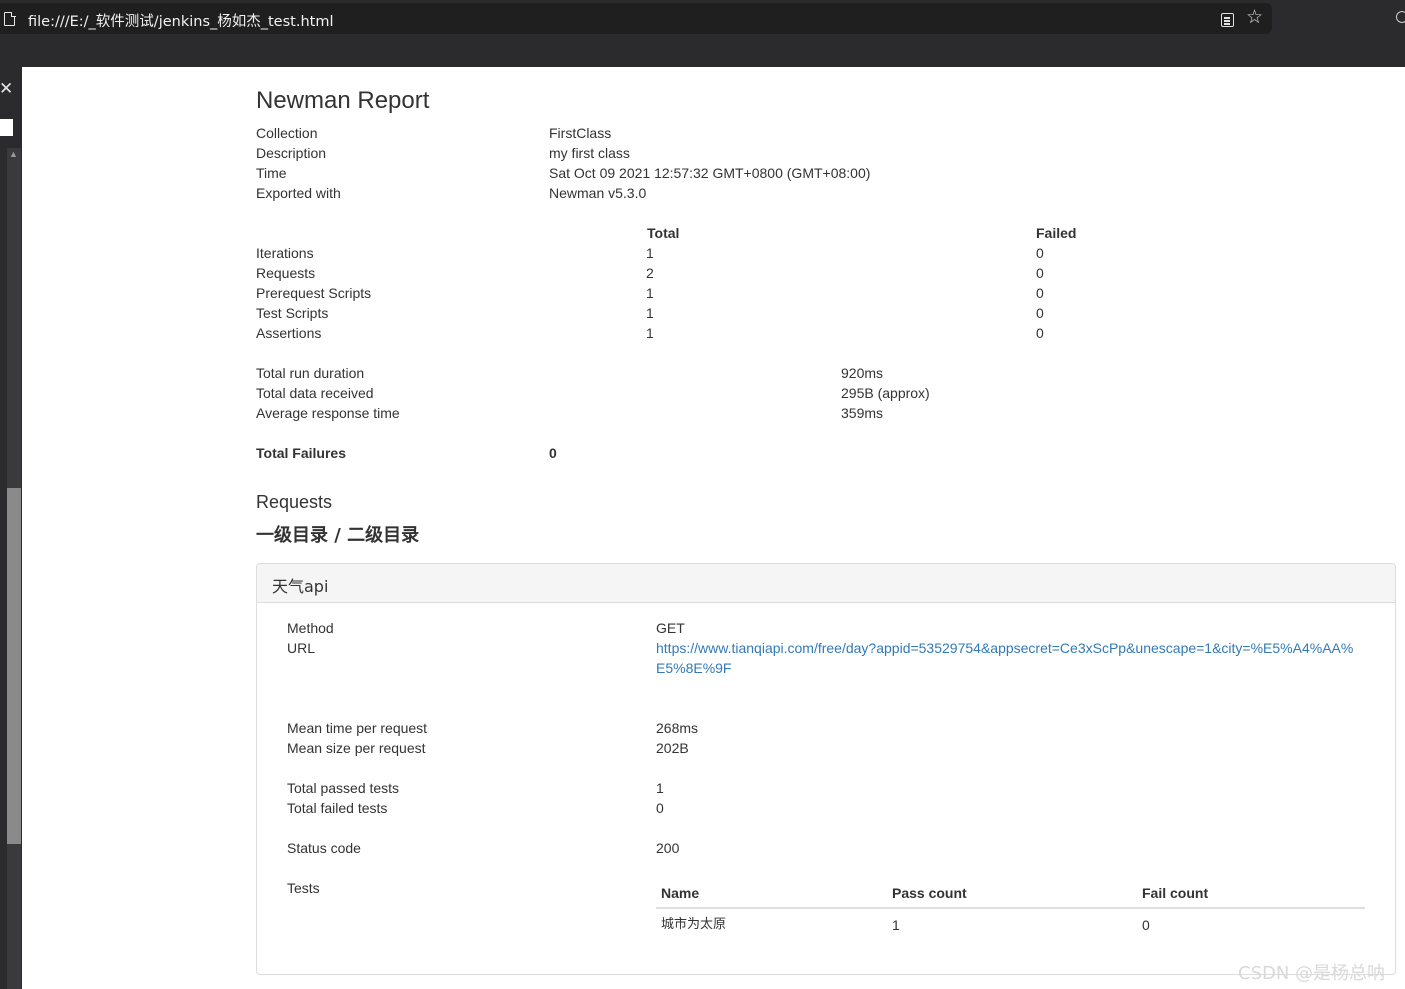 The image size is (1405, 989). I want to click on address-bar: file:///E:/_软件测试/jenkins_杨如杰_test.html ☆, so click(636, 18).